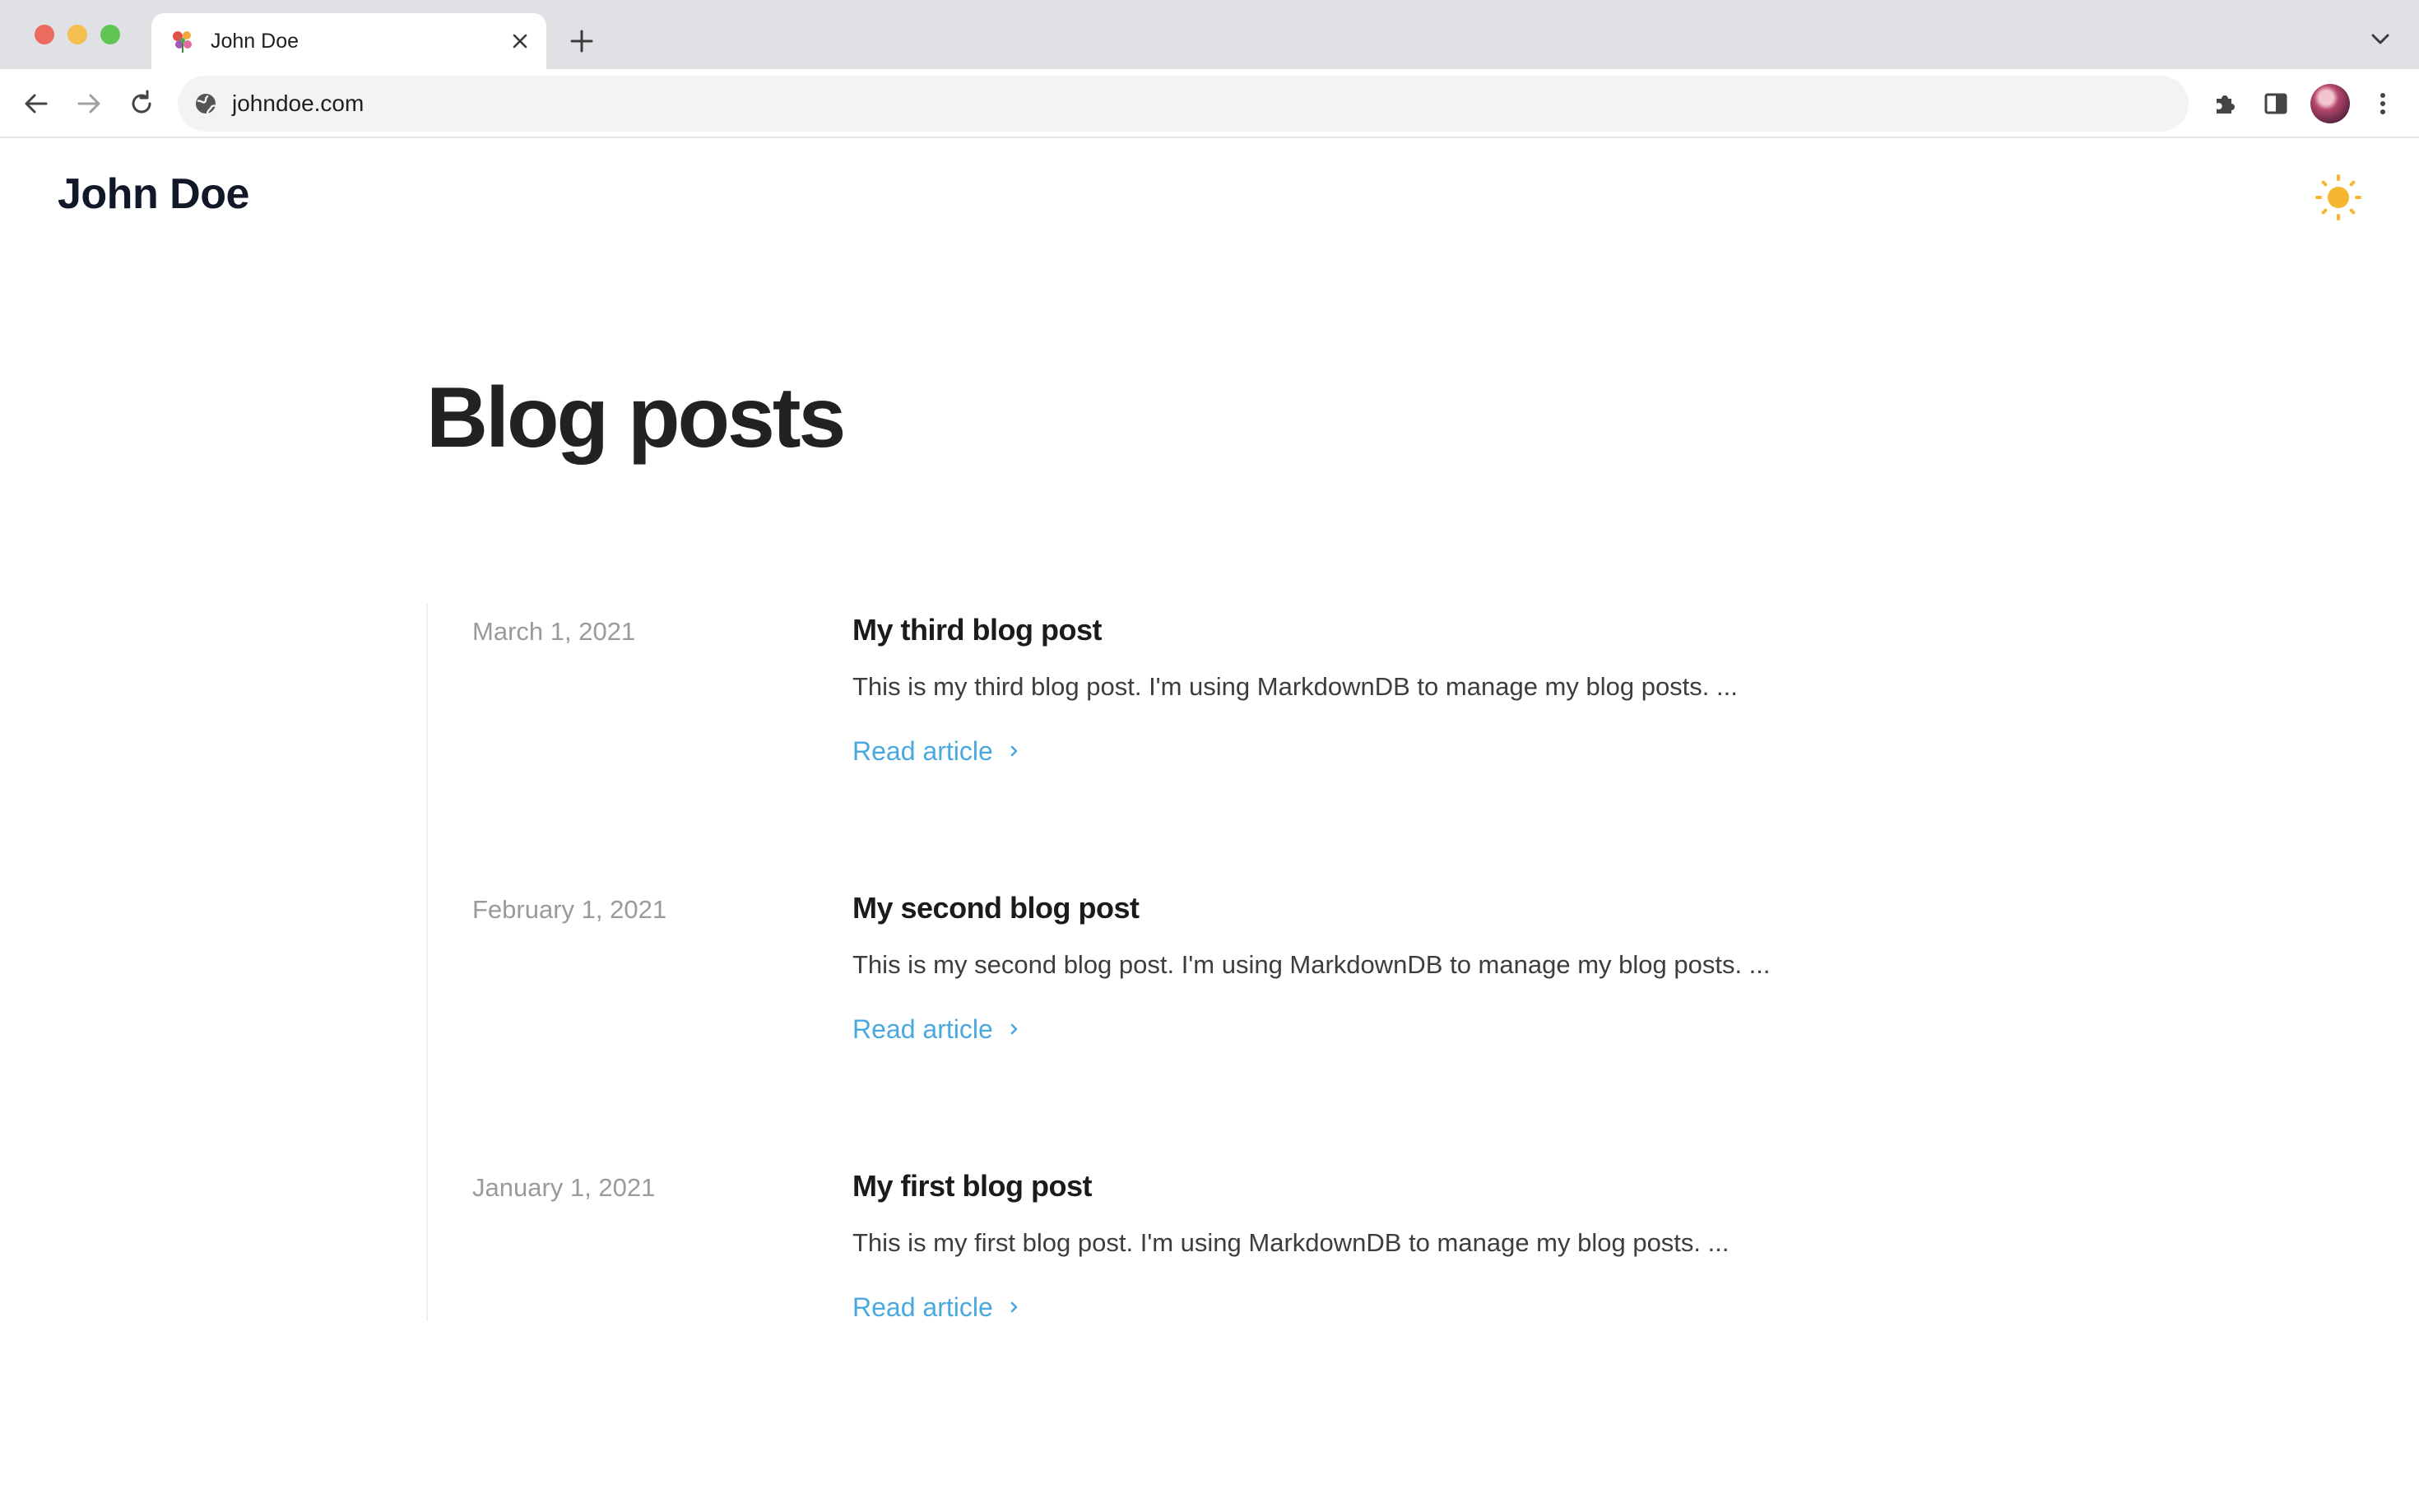  Describe the element at coordinates (255, 41) in the screenshot. I see `tab-title: John Doe` at that location.